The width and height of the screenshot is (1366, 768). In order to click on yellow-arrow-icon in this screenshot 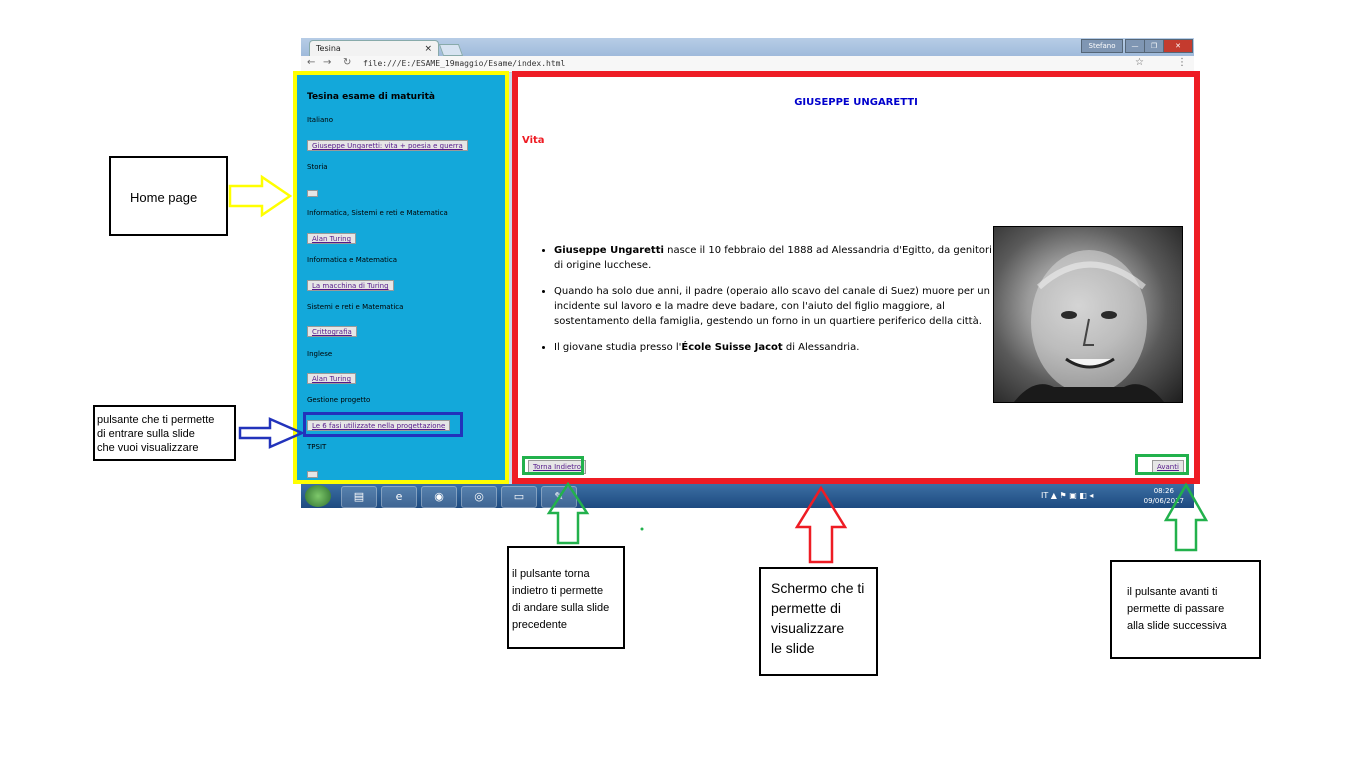, I will do `click(260, 196)`.